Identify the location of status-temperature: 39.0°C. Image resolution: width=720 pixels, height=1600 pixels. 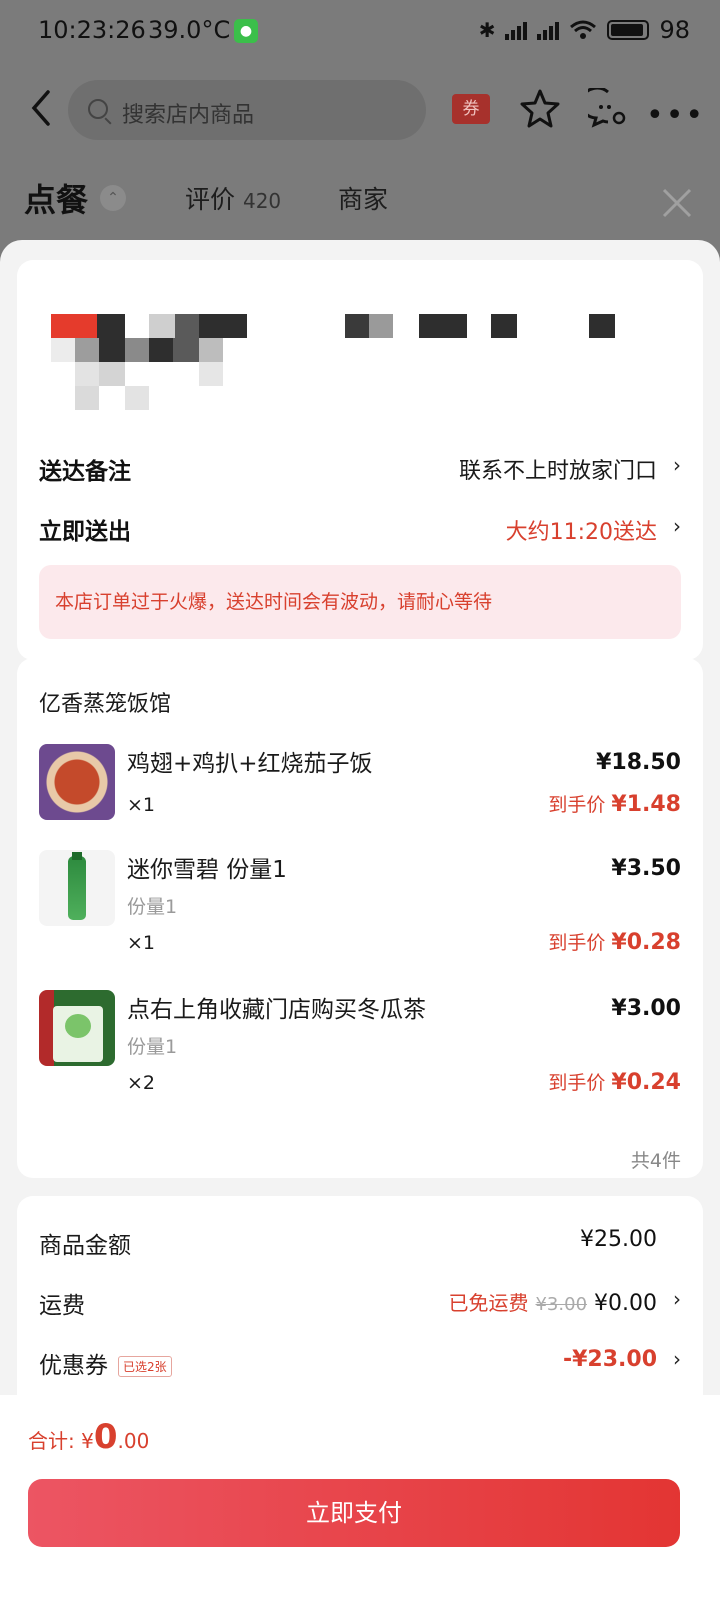
(189, 30).